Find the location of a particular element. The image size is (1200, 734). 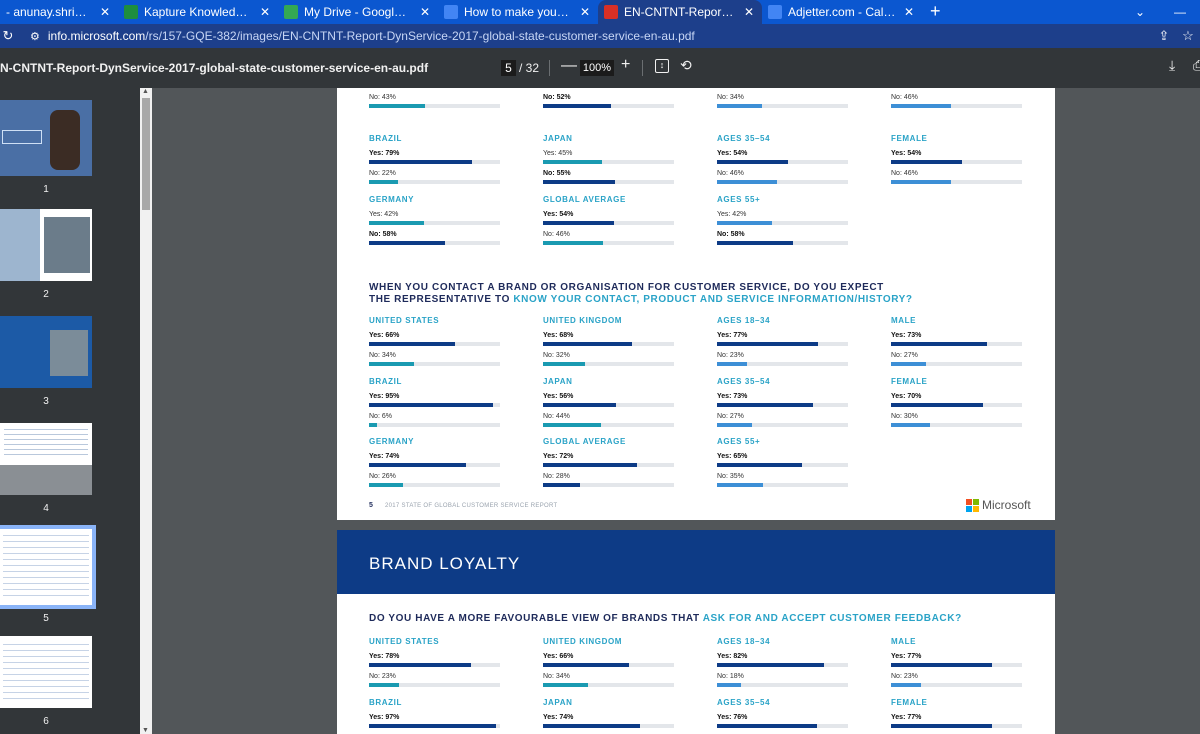

thumbnail-page-number: 3 is located at coordinates (46, 401).